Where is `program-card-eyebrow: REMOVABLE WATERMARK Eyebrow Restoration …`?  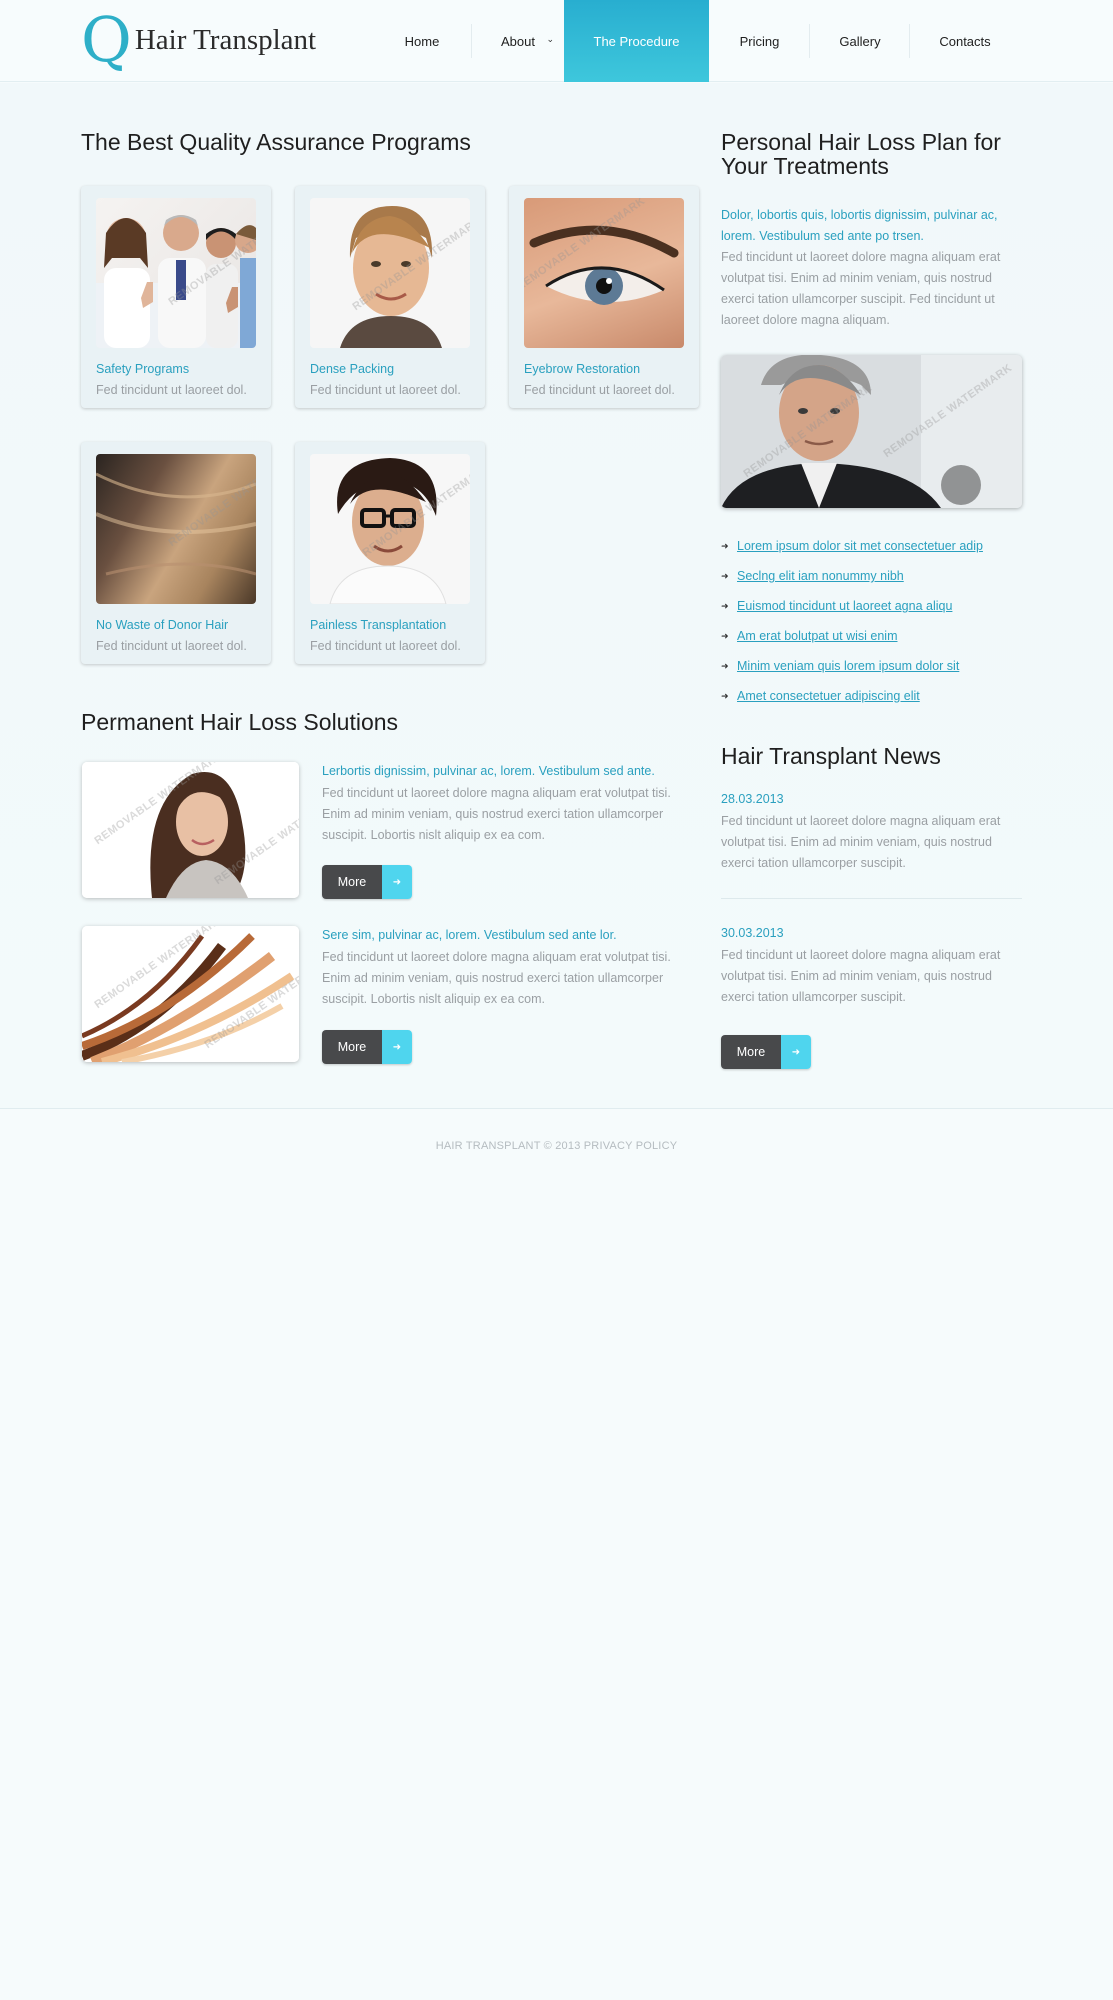 program-card-eyebrow: REMOVABLE WATERMARK Eyebrow Restoration … is located at coordinates (604, 297).